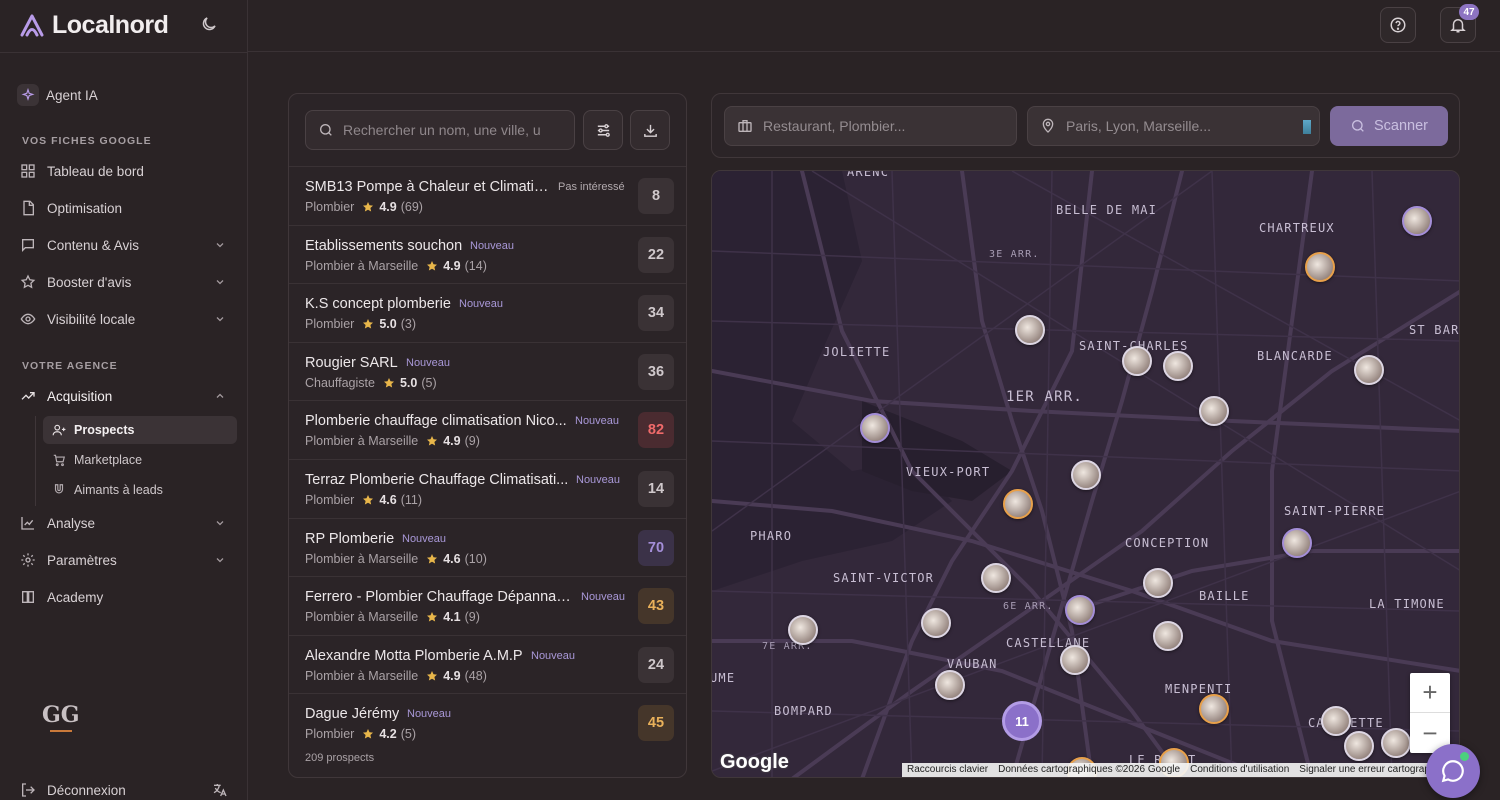  What do you see at coordinates (140, 460) in the screenshot?
I see `sidebar-subitem-marketplace: Marketplace` at bounding box center [140, 460].